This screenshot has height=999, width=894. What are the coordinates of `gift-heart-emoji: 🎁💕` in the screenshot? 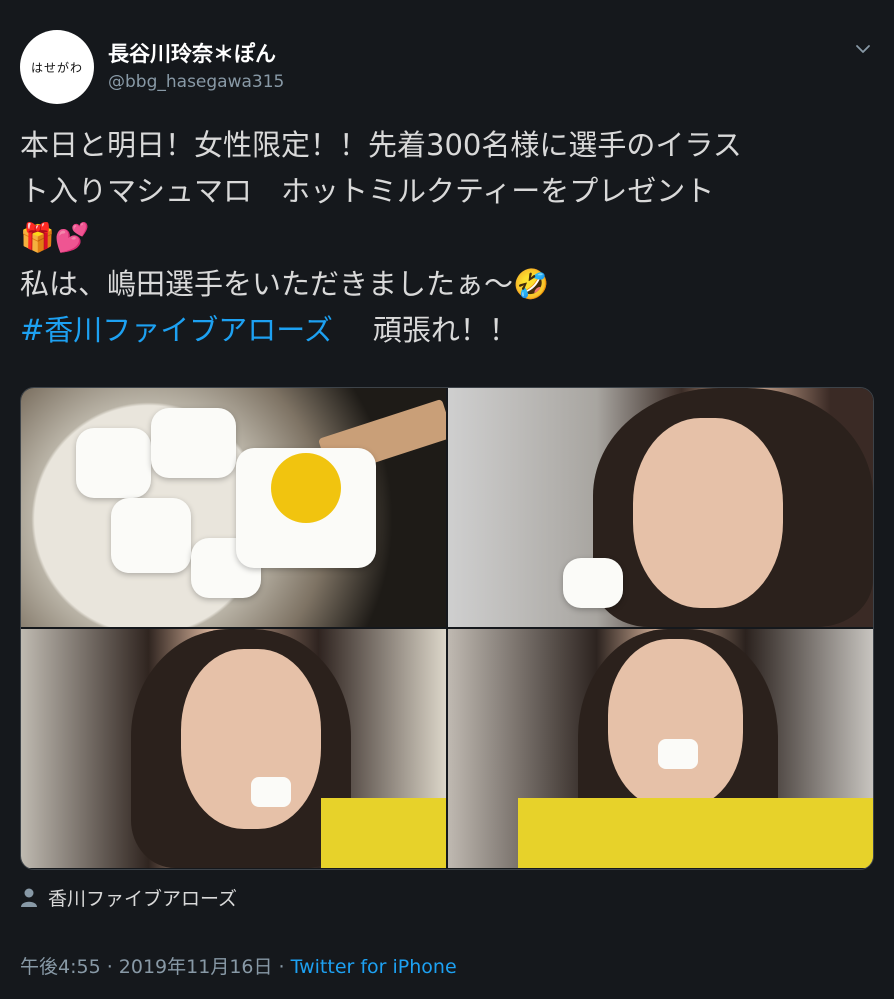 It's located at (55, 237).